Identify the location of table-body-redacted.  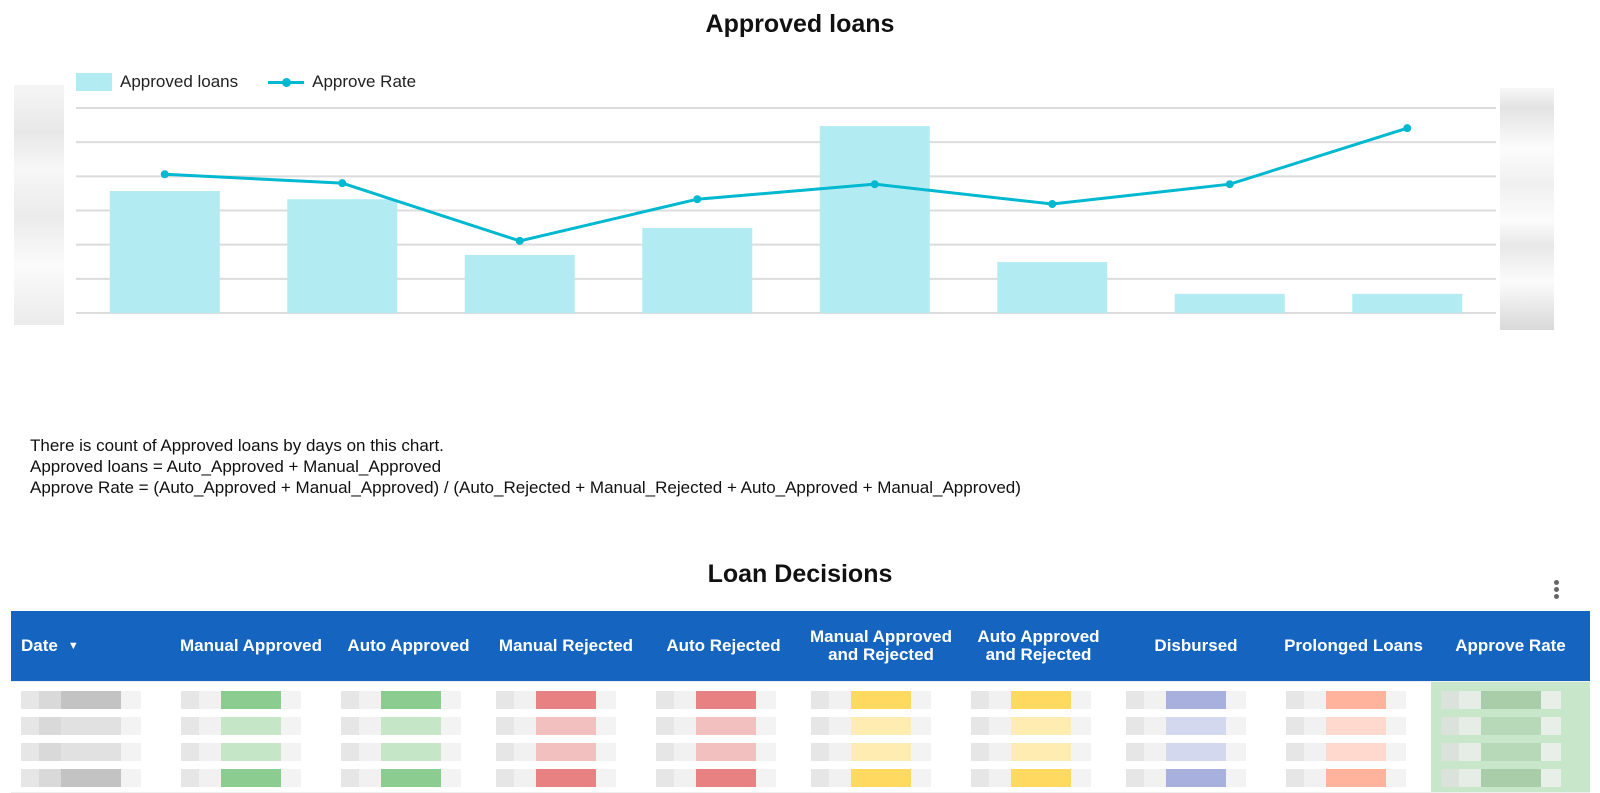
(800, 737).